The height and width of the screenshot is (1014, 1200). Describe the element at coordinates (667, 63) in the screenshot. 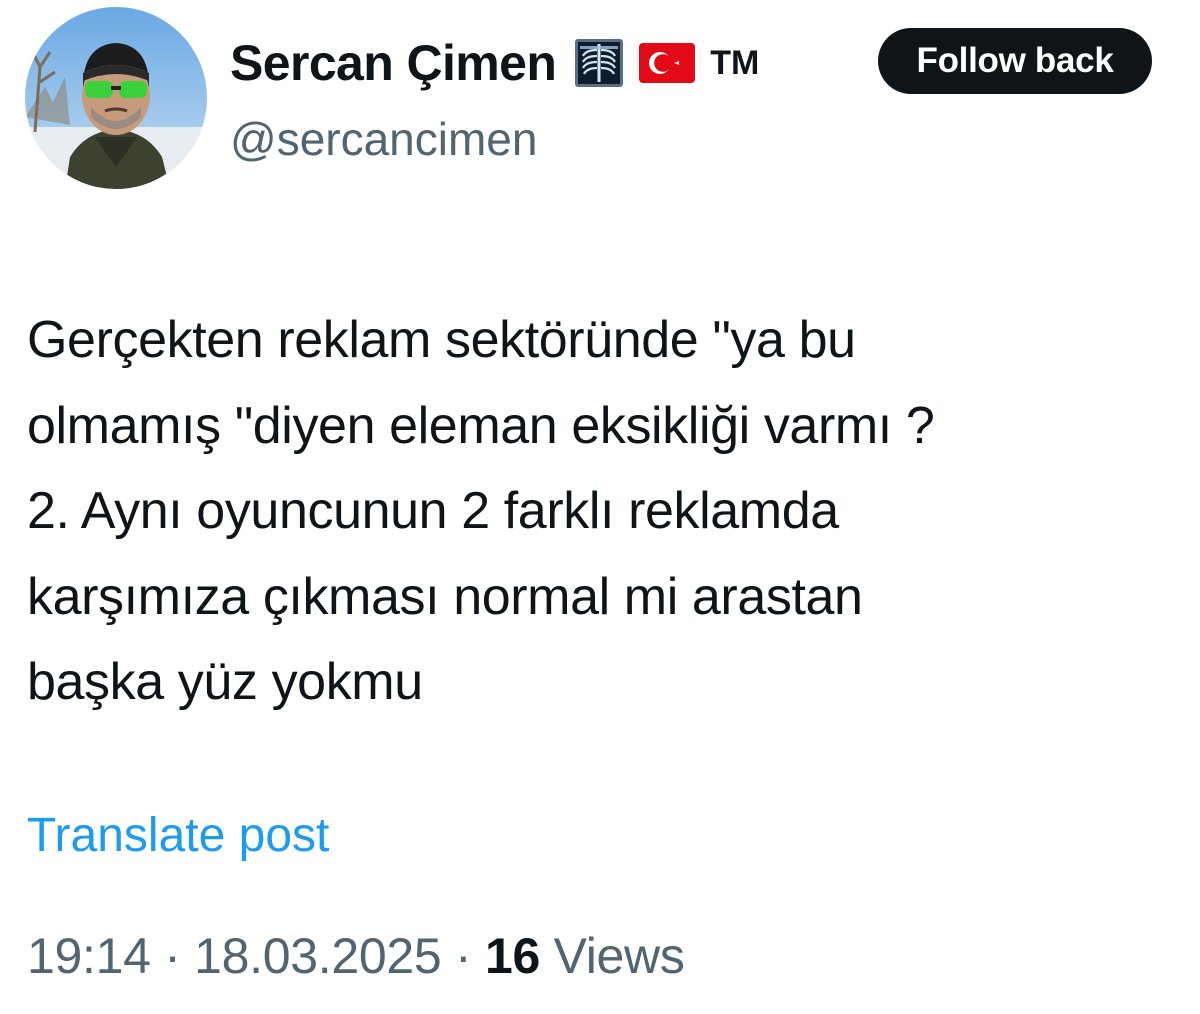

I see `turkey-flag-icon` at that location.